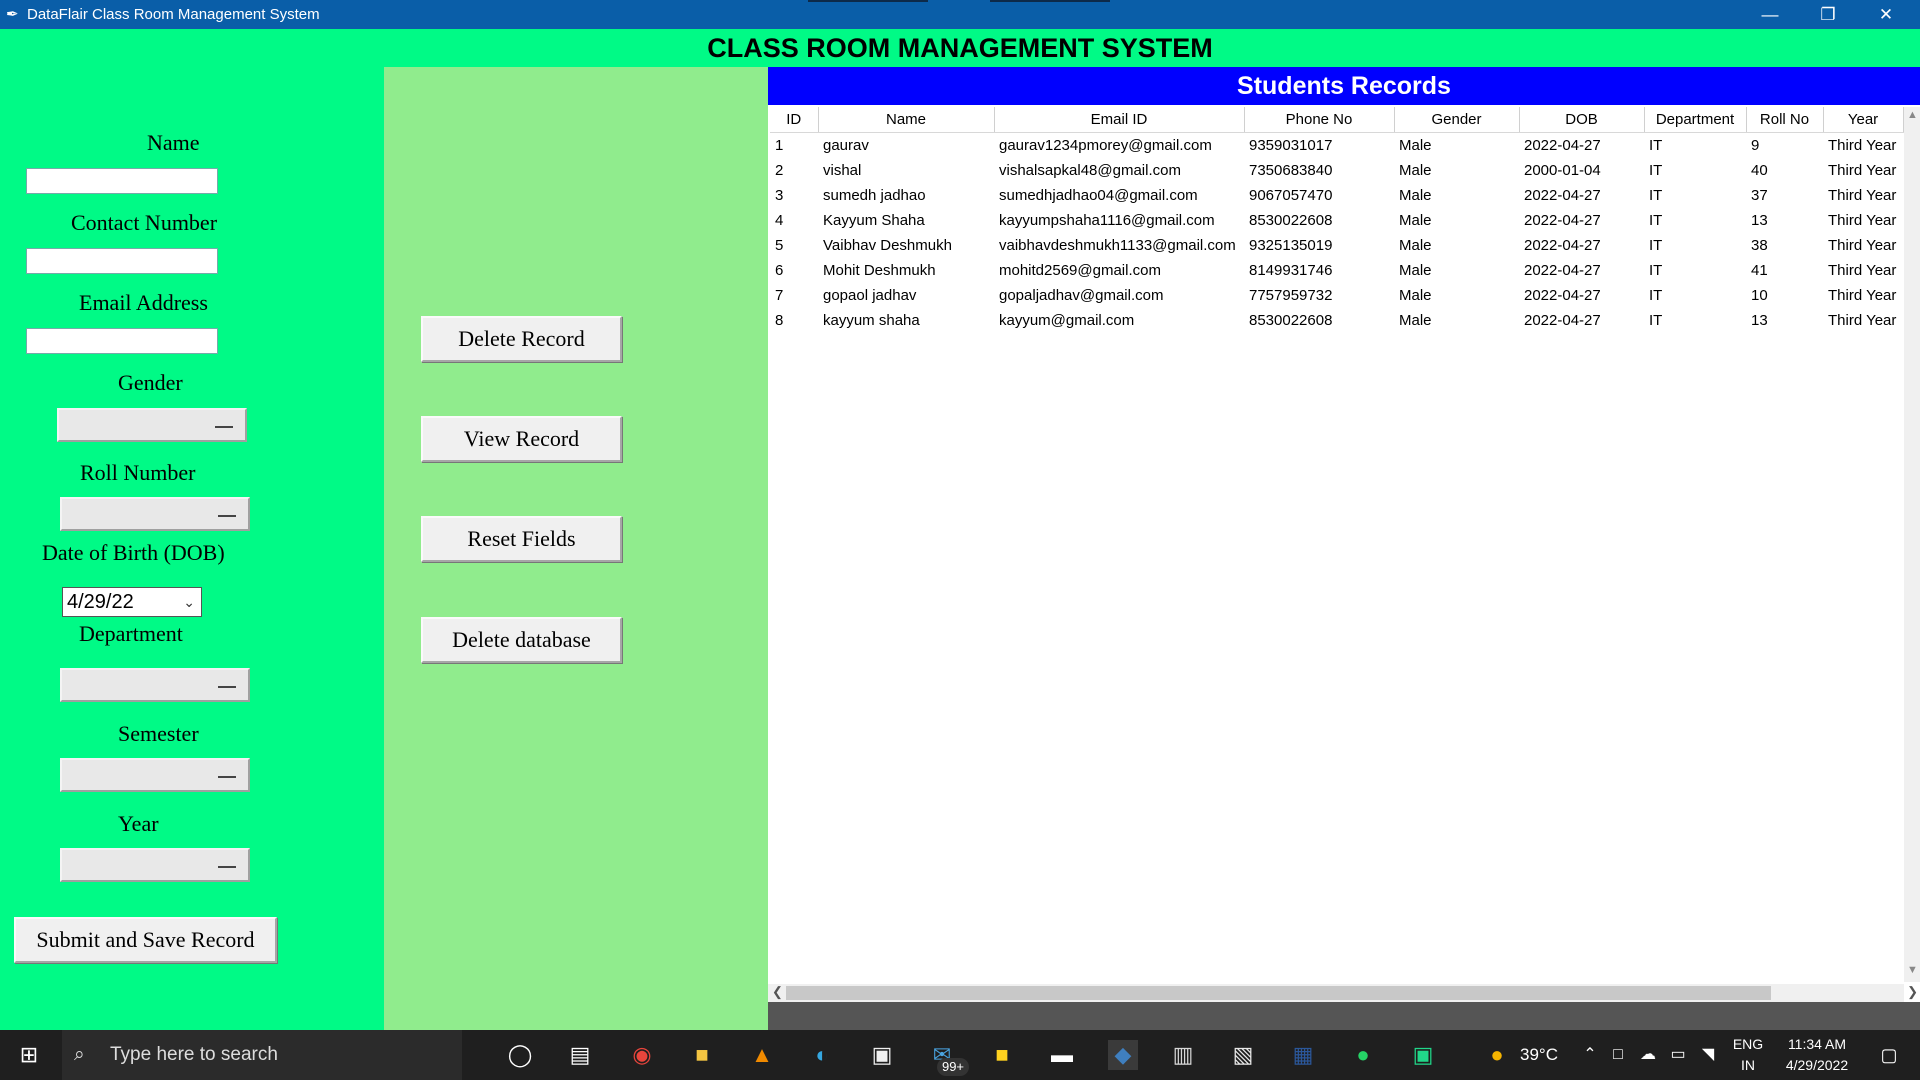  Describe the element at coordinates (882, 1055) in the screenshot. I see `store-icon: ▣` at that location.